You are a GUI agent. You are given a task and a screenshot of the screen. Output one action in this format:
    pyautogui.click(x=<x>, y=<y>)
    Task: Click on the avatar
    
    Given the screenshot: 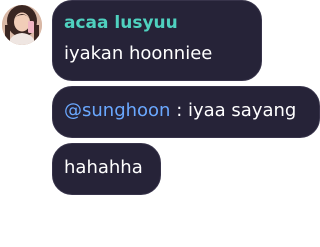 What is the action you would take?
    pyautogui.click(x=22, y=25)
    